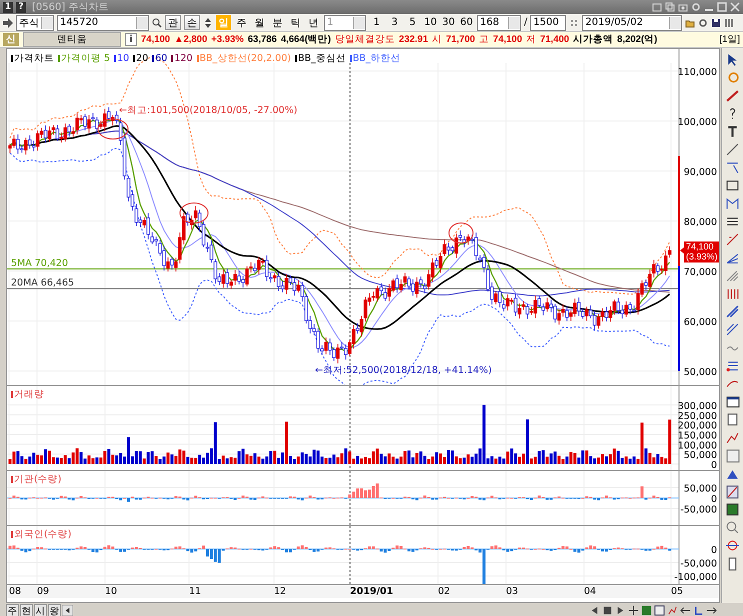 The width and height of the screenshot is (743, 616). What do you see at coordinates (372, 591) in the screenshot?
I see `month-label: 2019/01` at bounding box center [372, 591].